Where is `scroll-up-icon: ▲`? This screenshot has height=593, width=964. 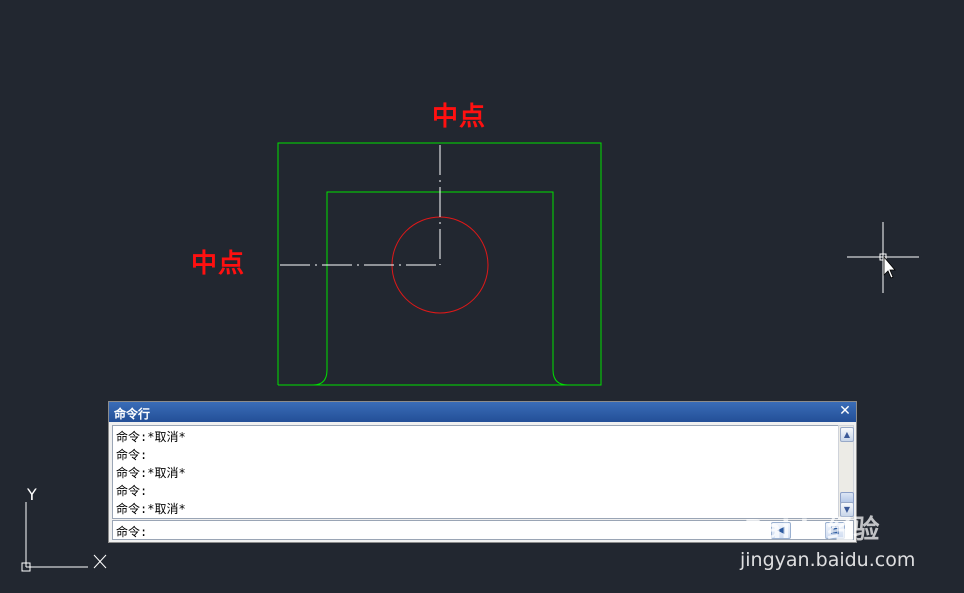
scroll-up-icon: ▲ is located at coordinates (847, 434).